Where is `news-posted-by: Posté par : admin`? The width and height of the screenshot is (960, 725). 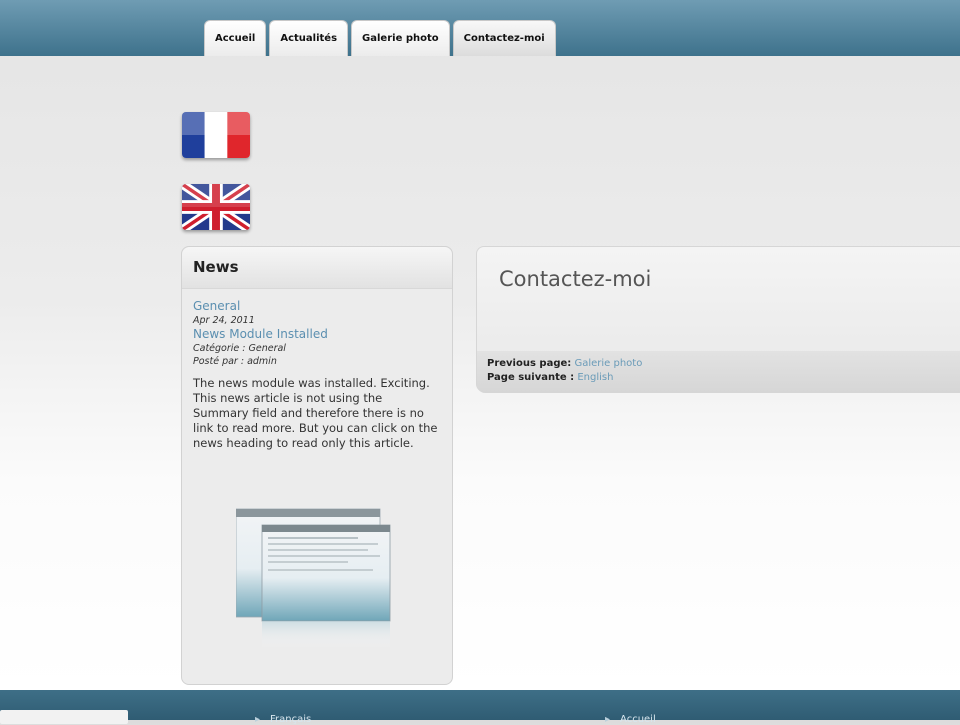
news-posted-by: Posté par : admin is located at coordinates (235, 361).